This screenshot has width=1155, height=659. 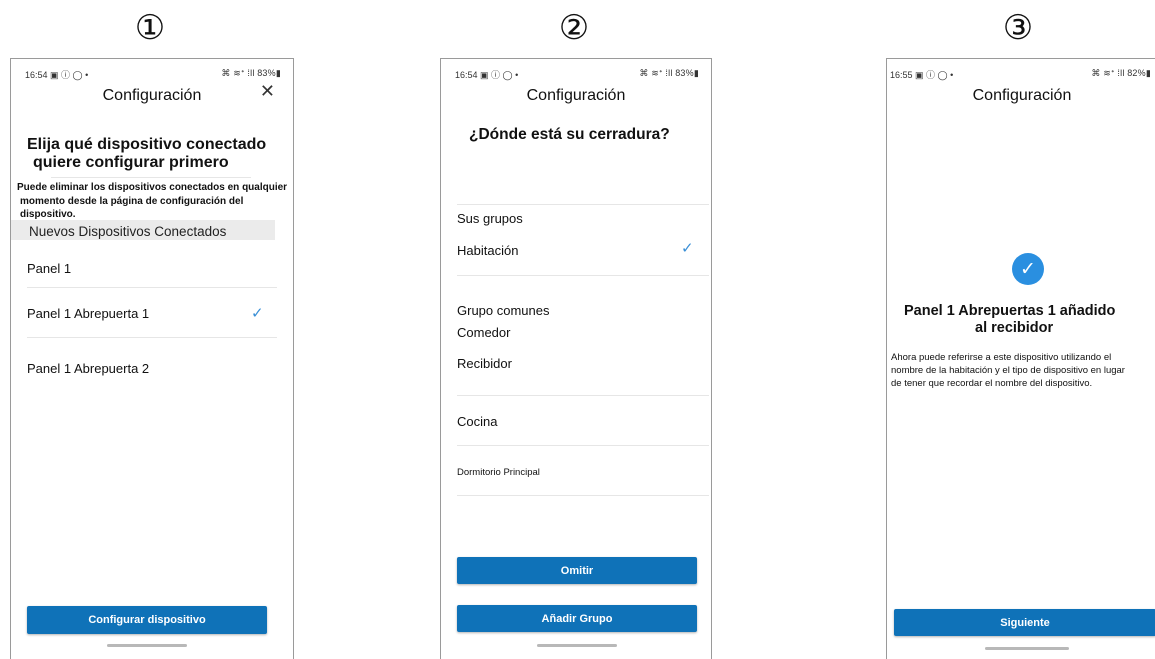 What do you see at coordinates (487, 250) in the screenshot?
I see `group-item-habitacion: Habitación` at bounding box center [487, 250].